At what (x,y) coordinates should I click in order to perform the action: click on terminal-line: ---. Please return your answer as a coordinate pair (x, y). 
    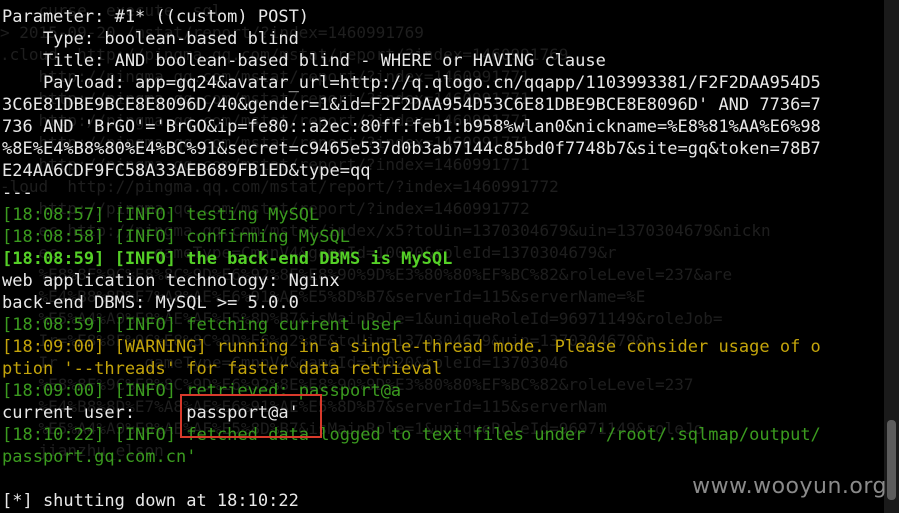
    Looking at the image, I should click on (443, 193).